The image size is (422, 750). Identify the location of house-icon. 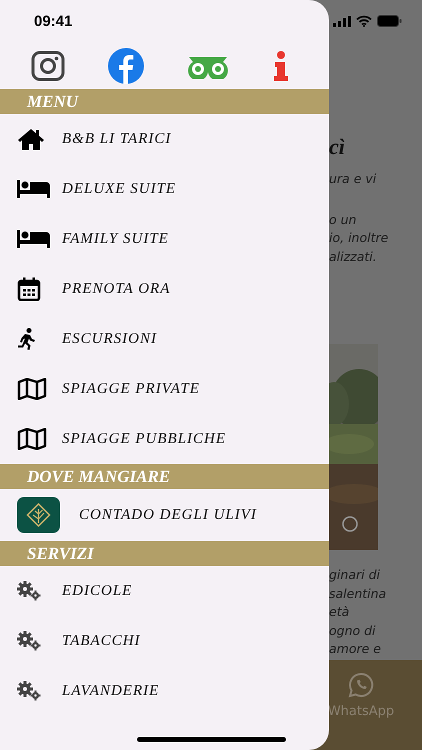
(31, 139).